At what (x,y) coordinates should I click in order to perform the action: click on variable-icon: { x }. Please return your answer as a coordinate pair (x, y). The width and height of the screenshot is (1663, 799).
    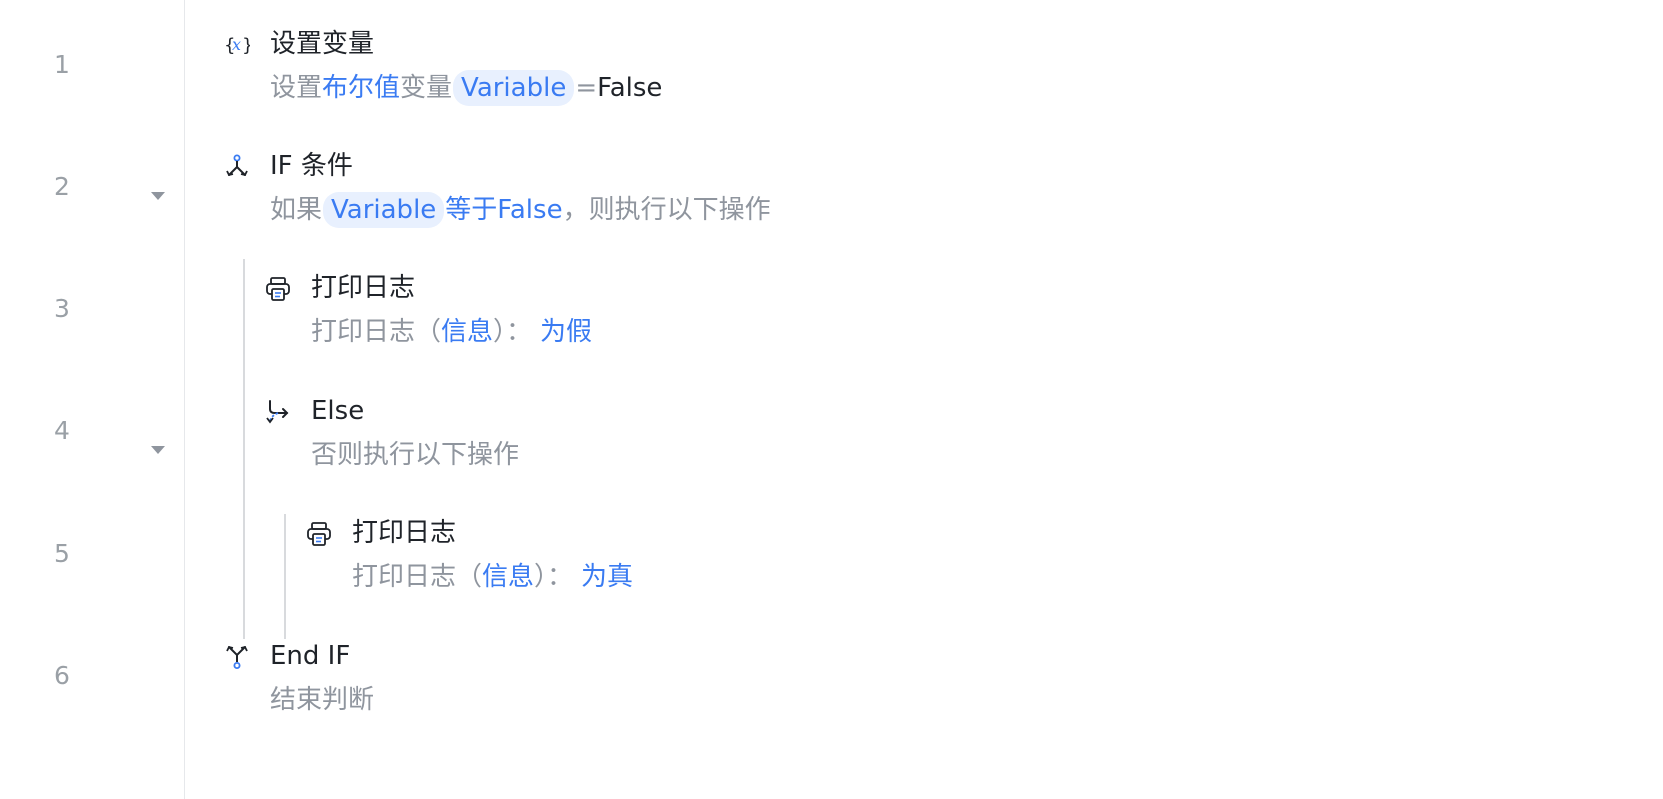
    Looking at the image, I should click on (237, 45).